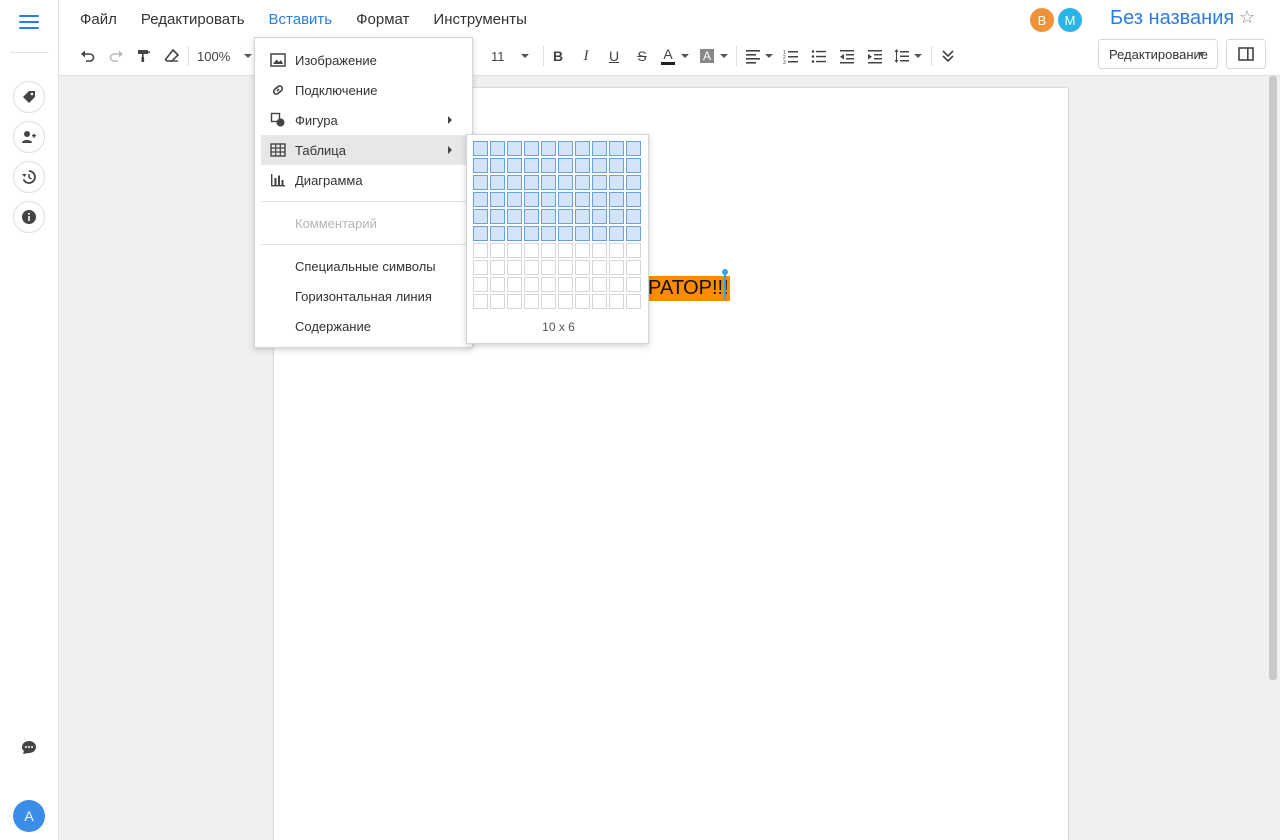 The image size is (1280, 840). What do you see at coordinates (29, 747) in the screenshot?
I see `chat-icon` at bounding box center [29, 747].